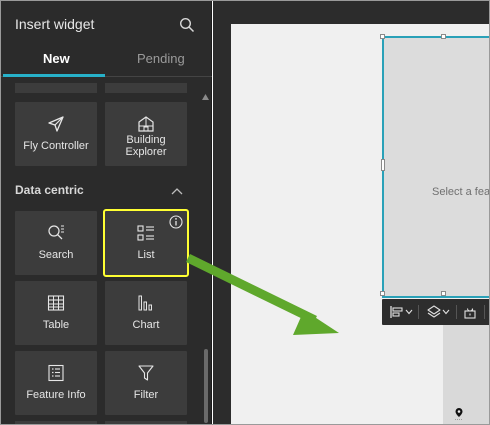 This screenshot has height=425, width=490. I want to click on tab-pending: Pending, so click(161, 58).